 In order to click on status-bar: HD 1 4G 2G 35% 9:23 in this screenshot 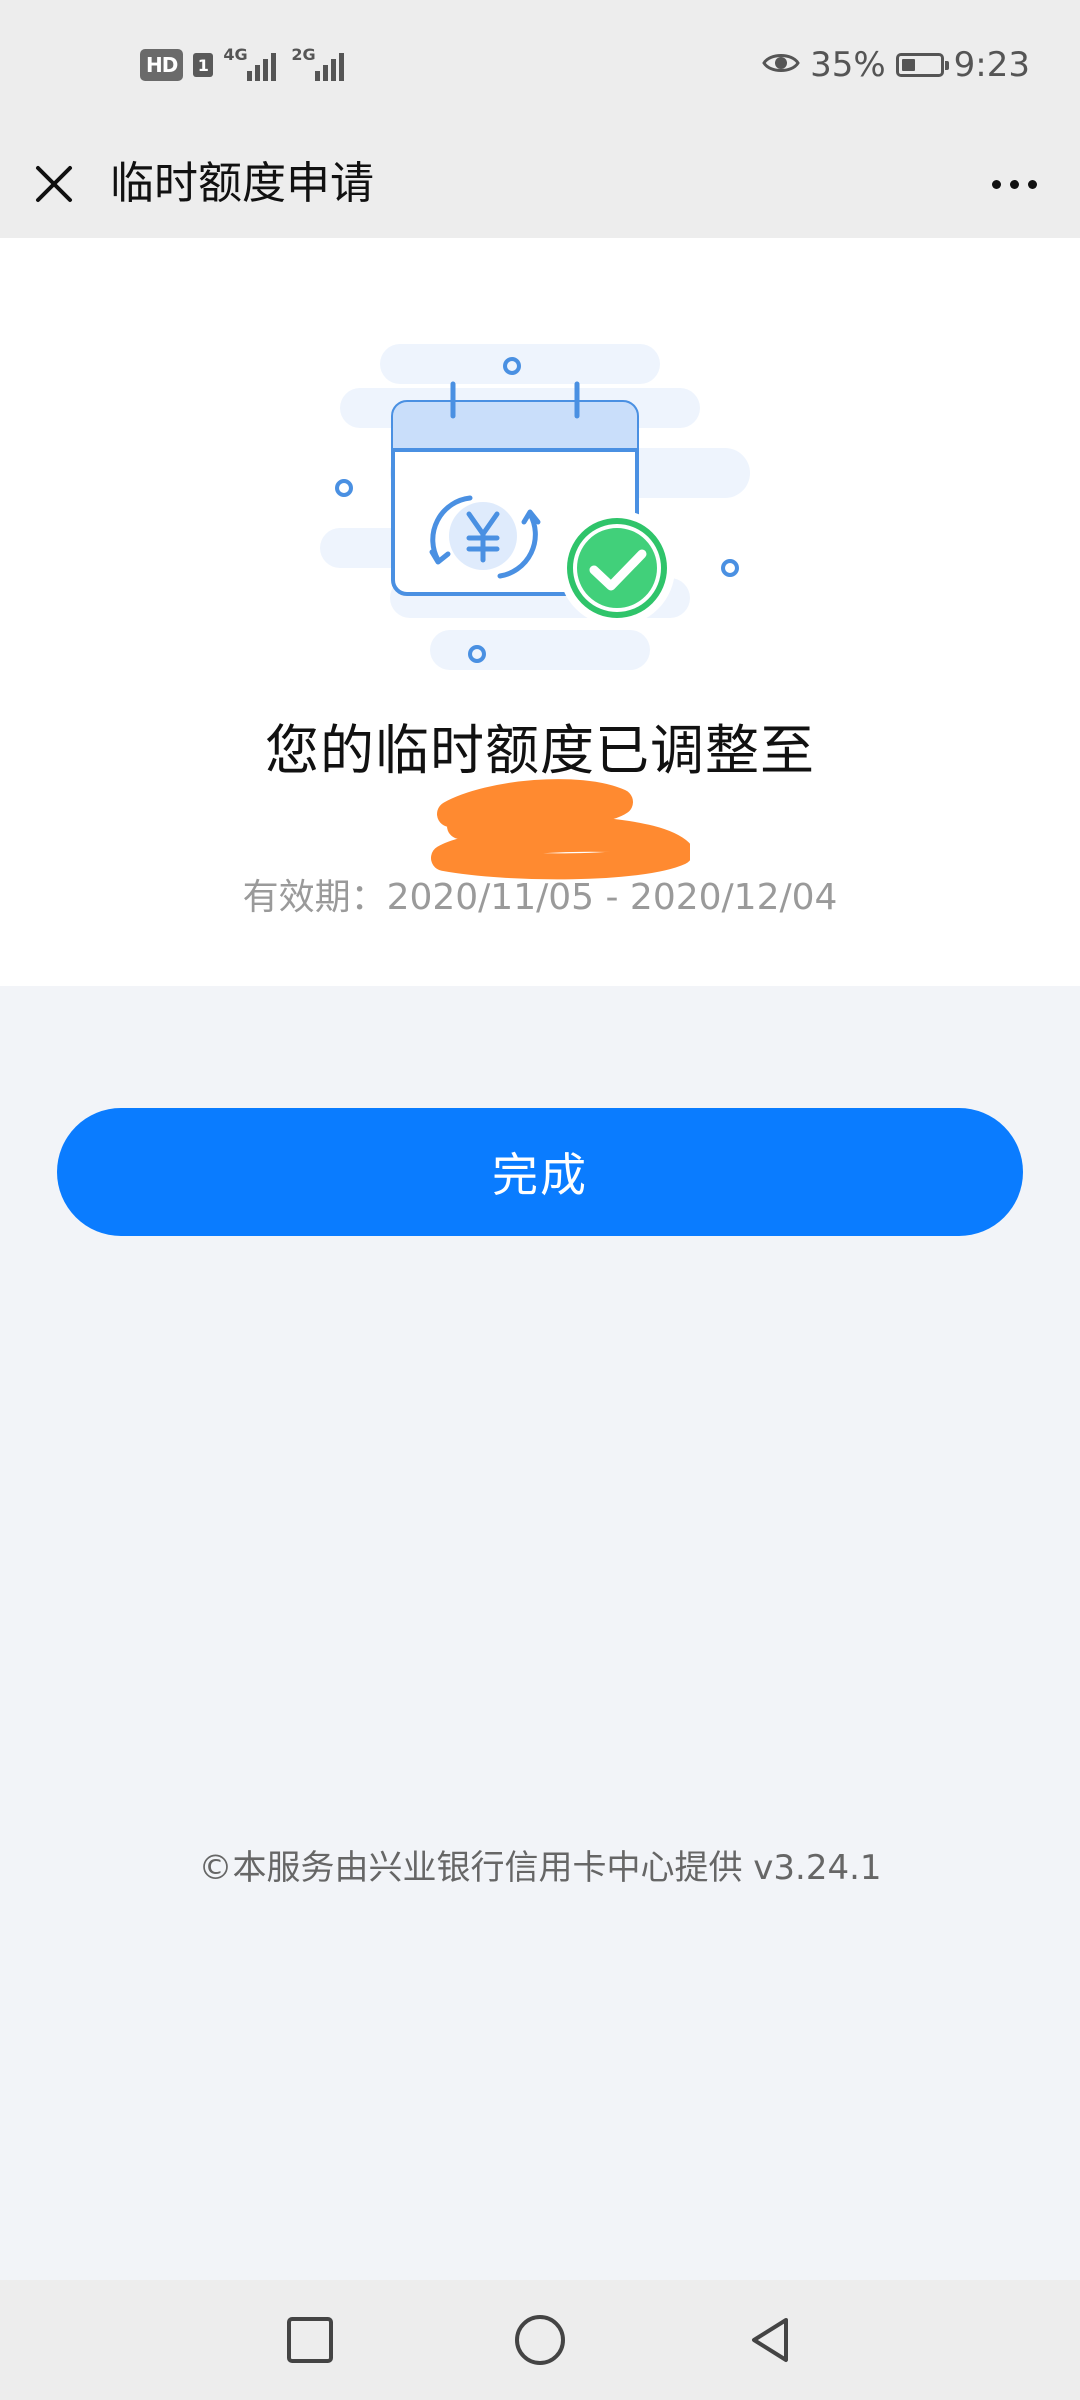, I will do `click(540, 65)`.